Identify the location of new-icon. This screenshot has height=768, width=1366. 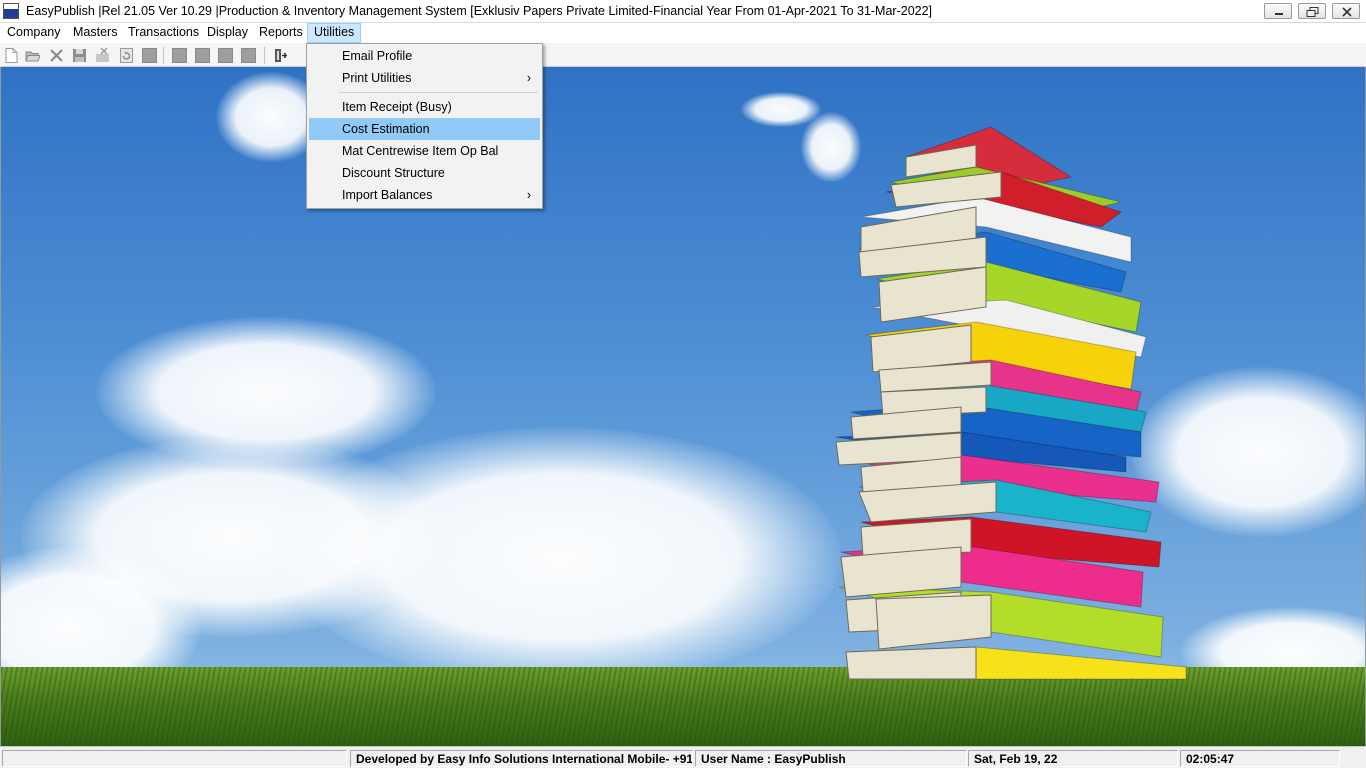
(11, 55).